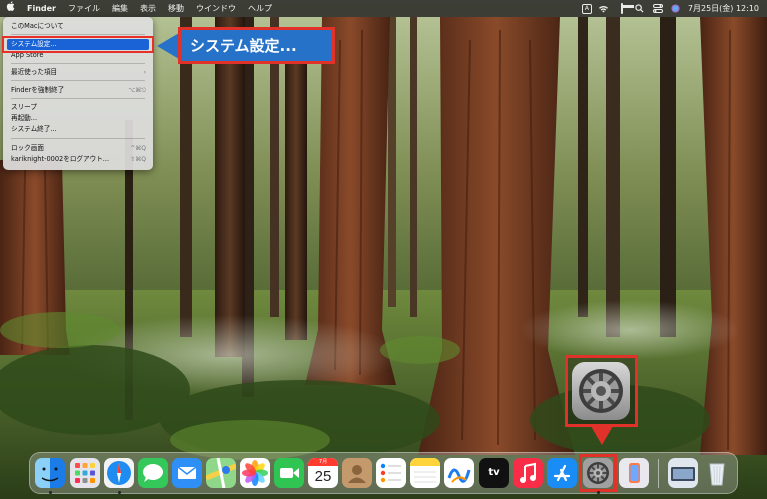 This screenshot has width=767, height=499. Describe the element at coordinates (187, 473) in the screenshot. I see `mail-icon` at that location.